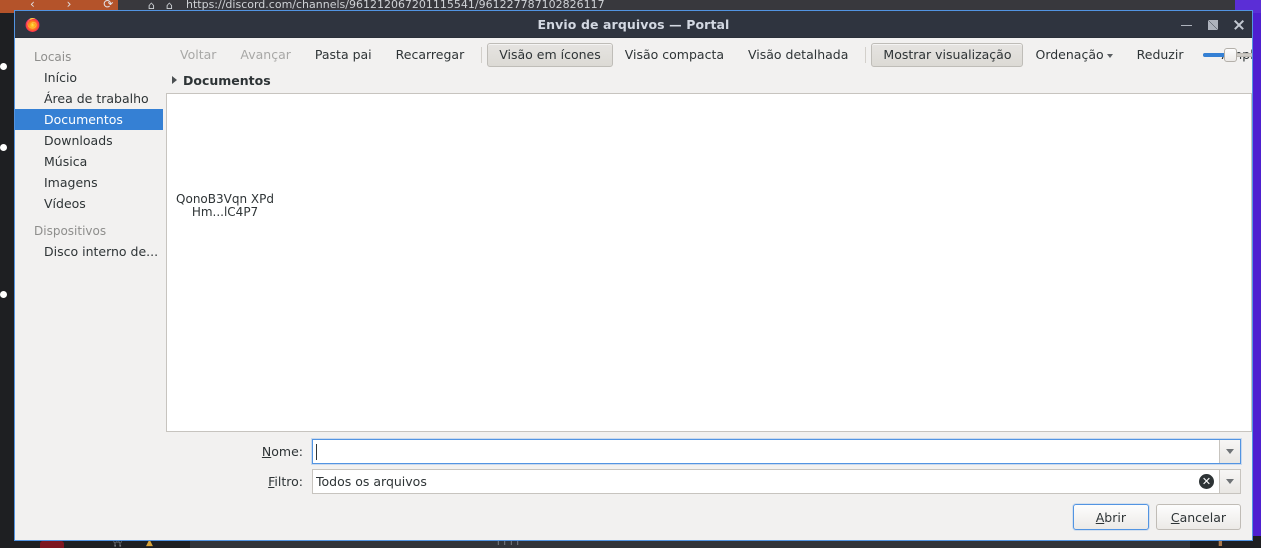  I want to click on cancel-button-rest: ancelar, so click(1202, 517).